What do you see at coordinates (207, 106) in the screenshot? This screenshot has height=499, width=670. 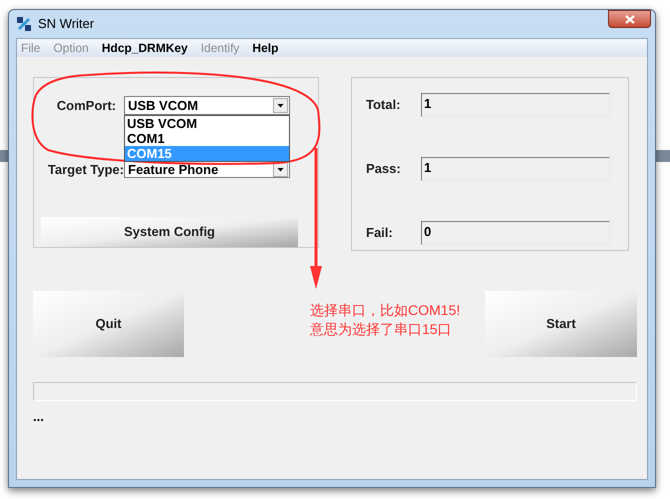 I see `comport-dropdown: USB VCOM` at bounding box center [207, 106].